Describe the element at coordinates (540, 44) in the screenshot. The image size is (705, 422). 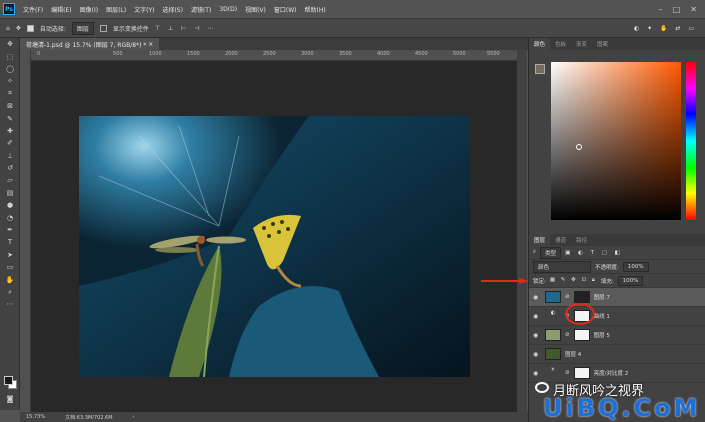
I see `tab-color: 颜色` at that location.